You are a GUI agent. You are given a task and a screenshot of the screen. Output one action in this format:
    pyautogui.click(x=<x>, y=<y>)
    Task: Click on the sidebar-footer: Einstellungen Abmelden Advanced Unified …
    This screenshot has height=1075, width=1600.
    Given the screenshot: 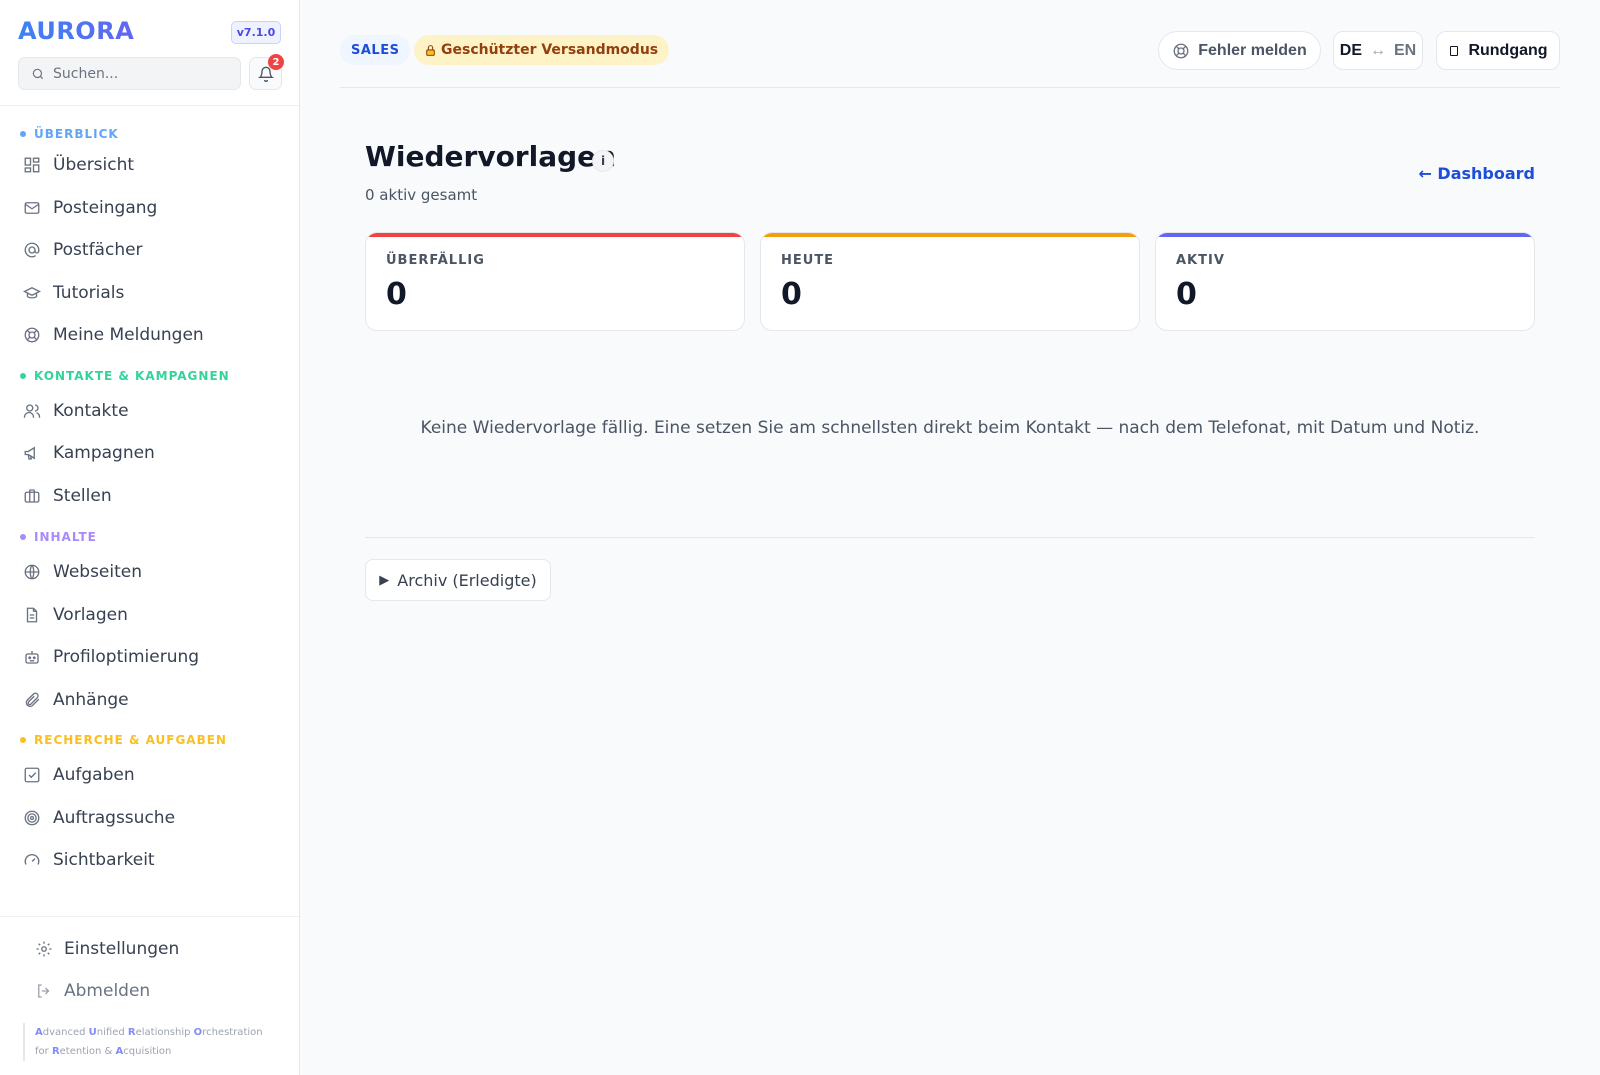 What is the action you would take?
    pyautogui.click(x=149, y=995)
    